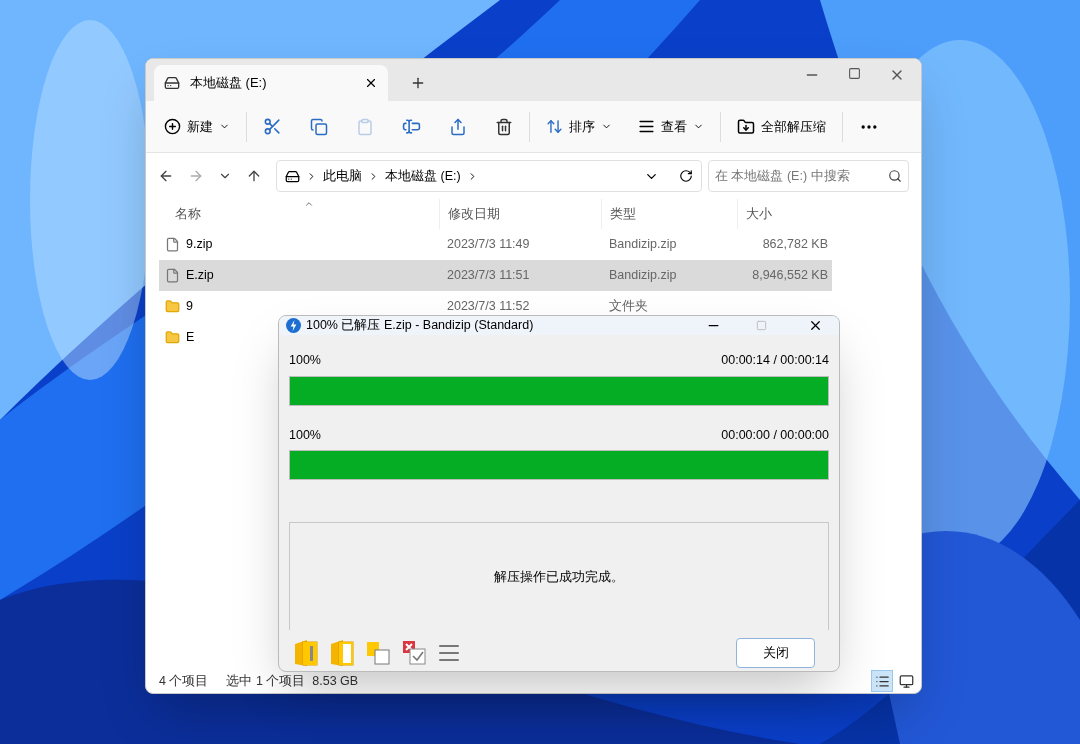  I want to click on elapsed-time: 00:00:00 / 00:00:00, so click(775, 435).